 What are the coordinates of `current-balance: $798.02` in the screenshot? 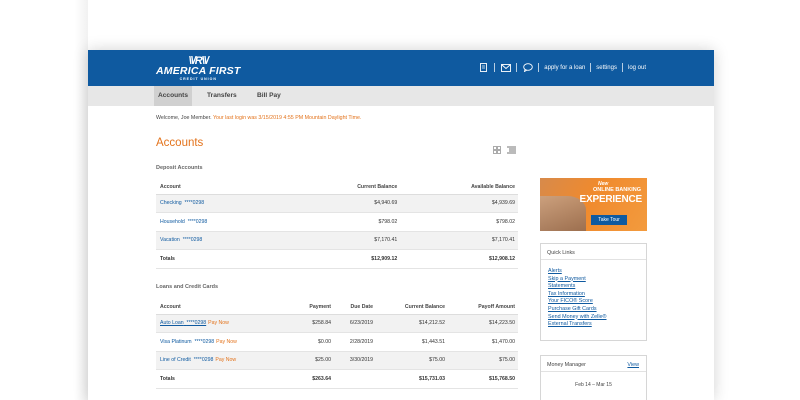 It's located at (346, 222).